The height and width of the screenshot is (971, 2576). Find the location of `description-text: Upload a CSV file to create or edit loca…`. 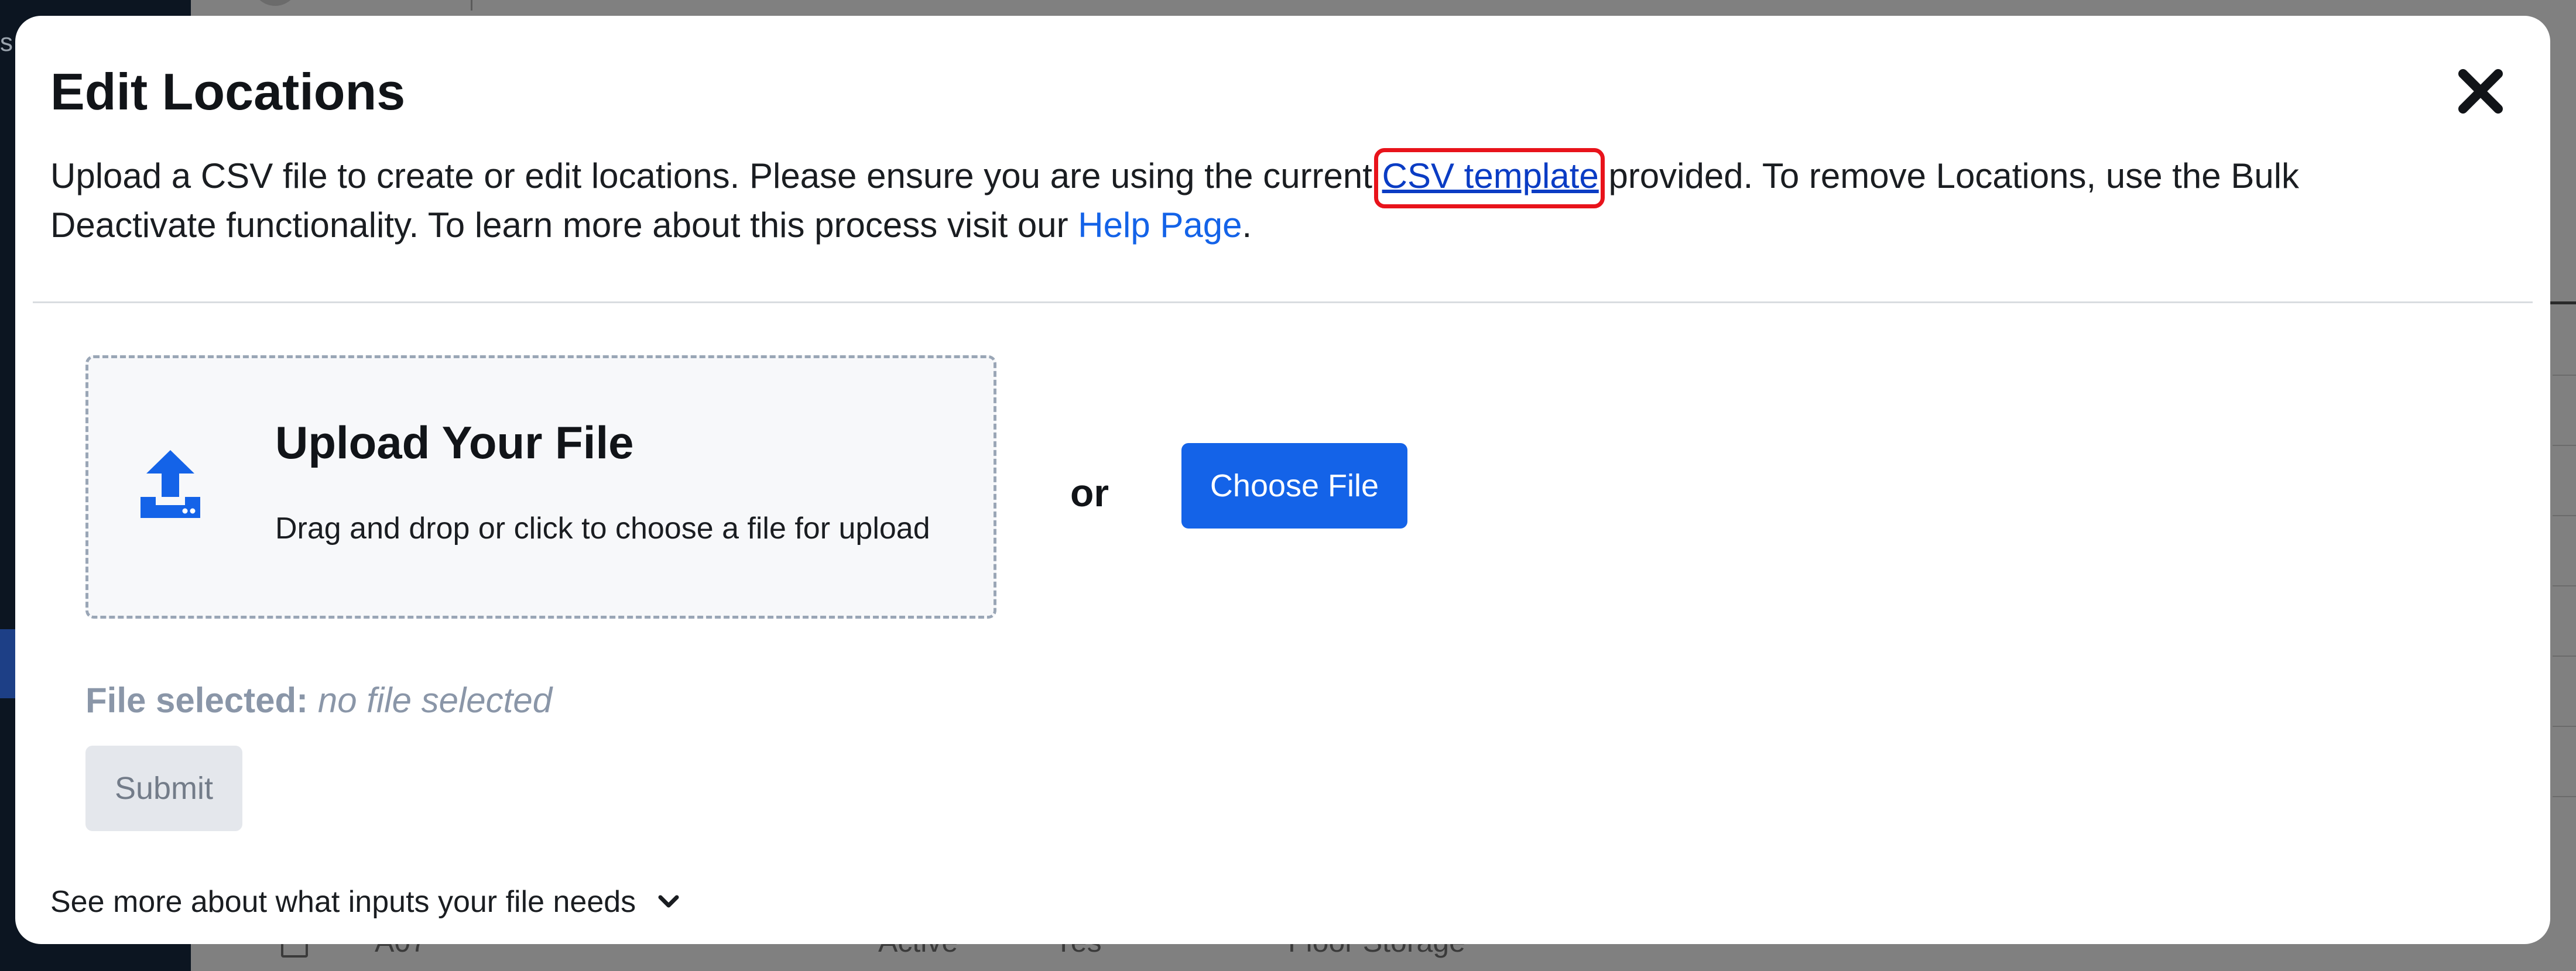

description-text: Upload a CSV file to create or edit loca… is located at coordinates (716, 176).